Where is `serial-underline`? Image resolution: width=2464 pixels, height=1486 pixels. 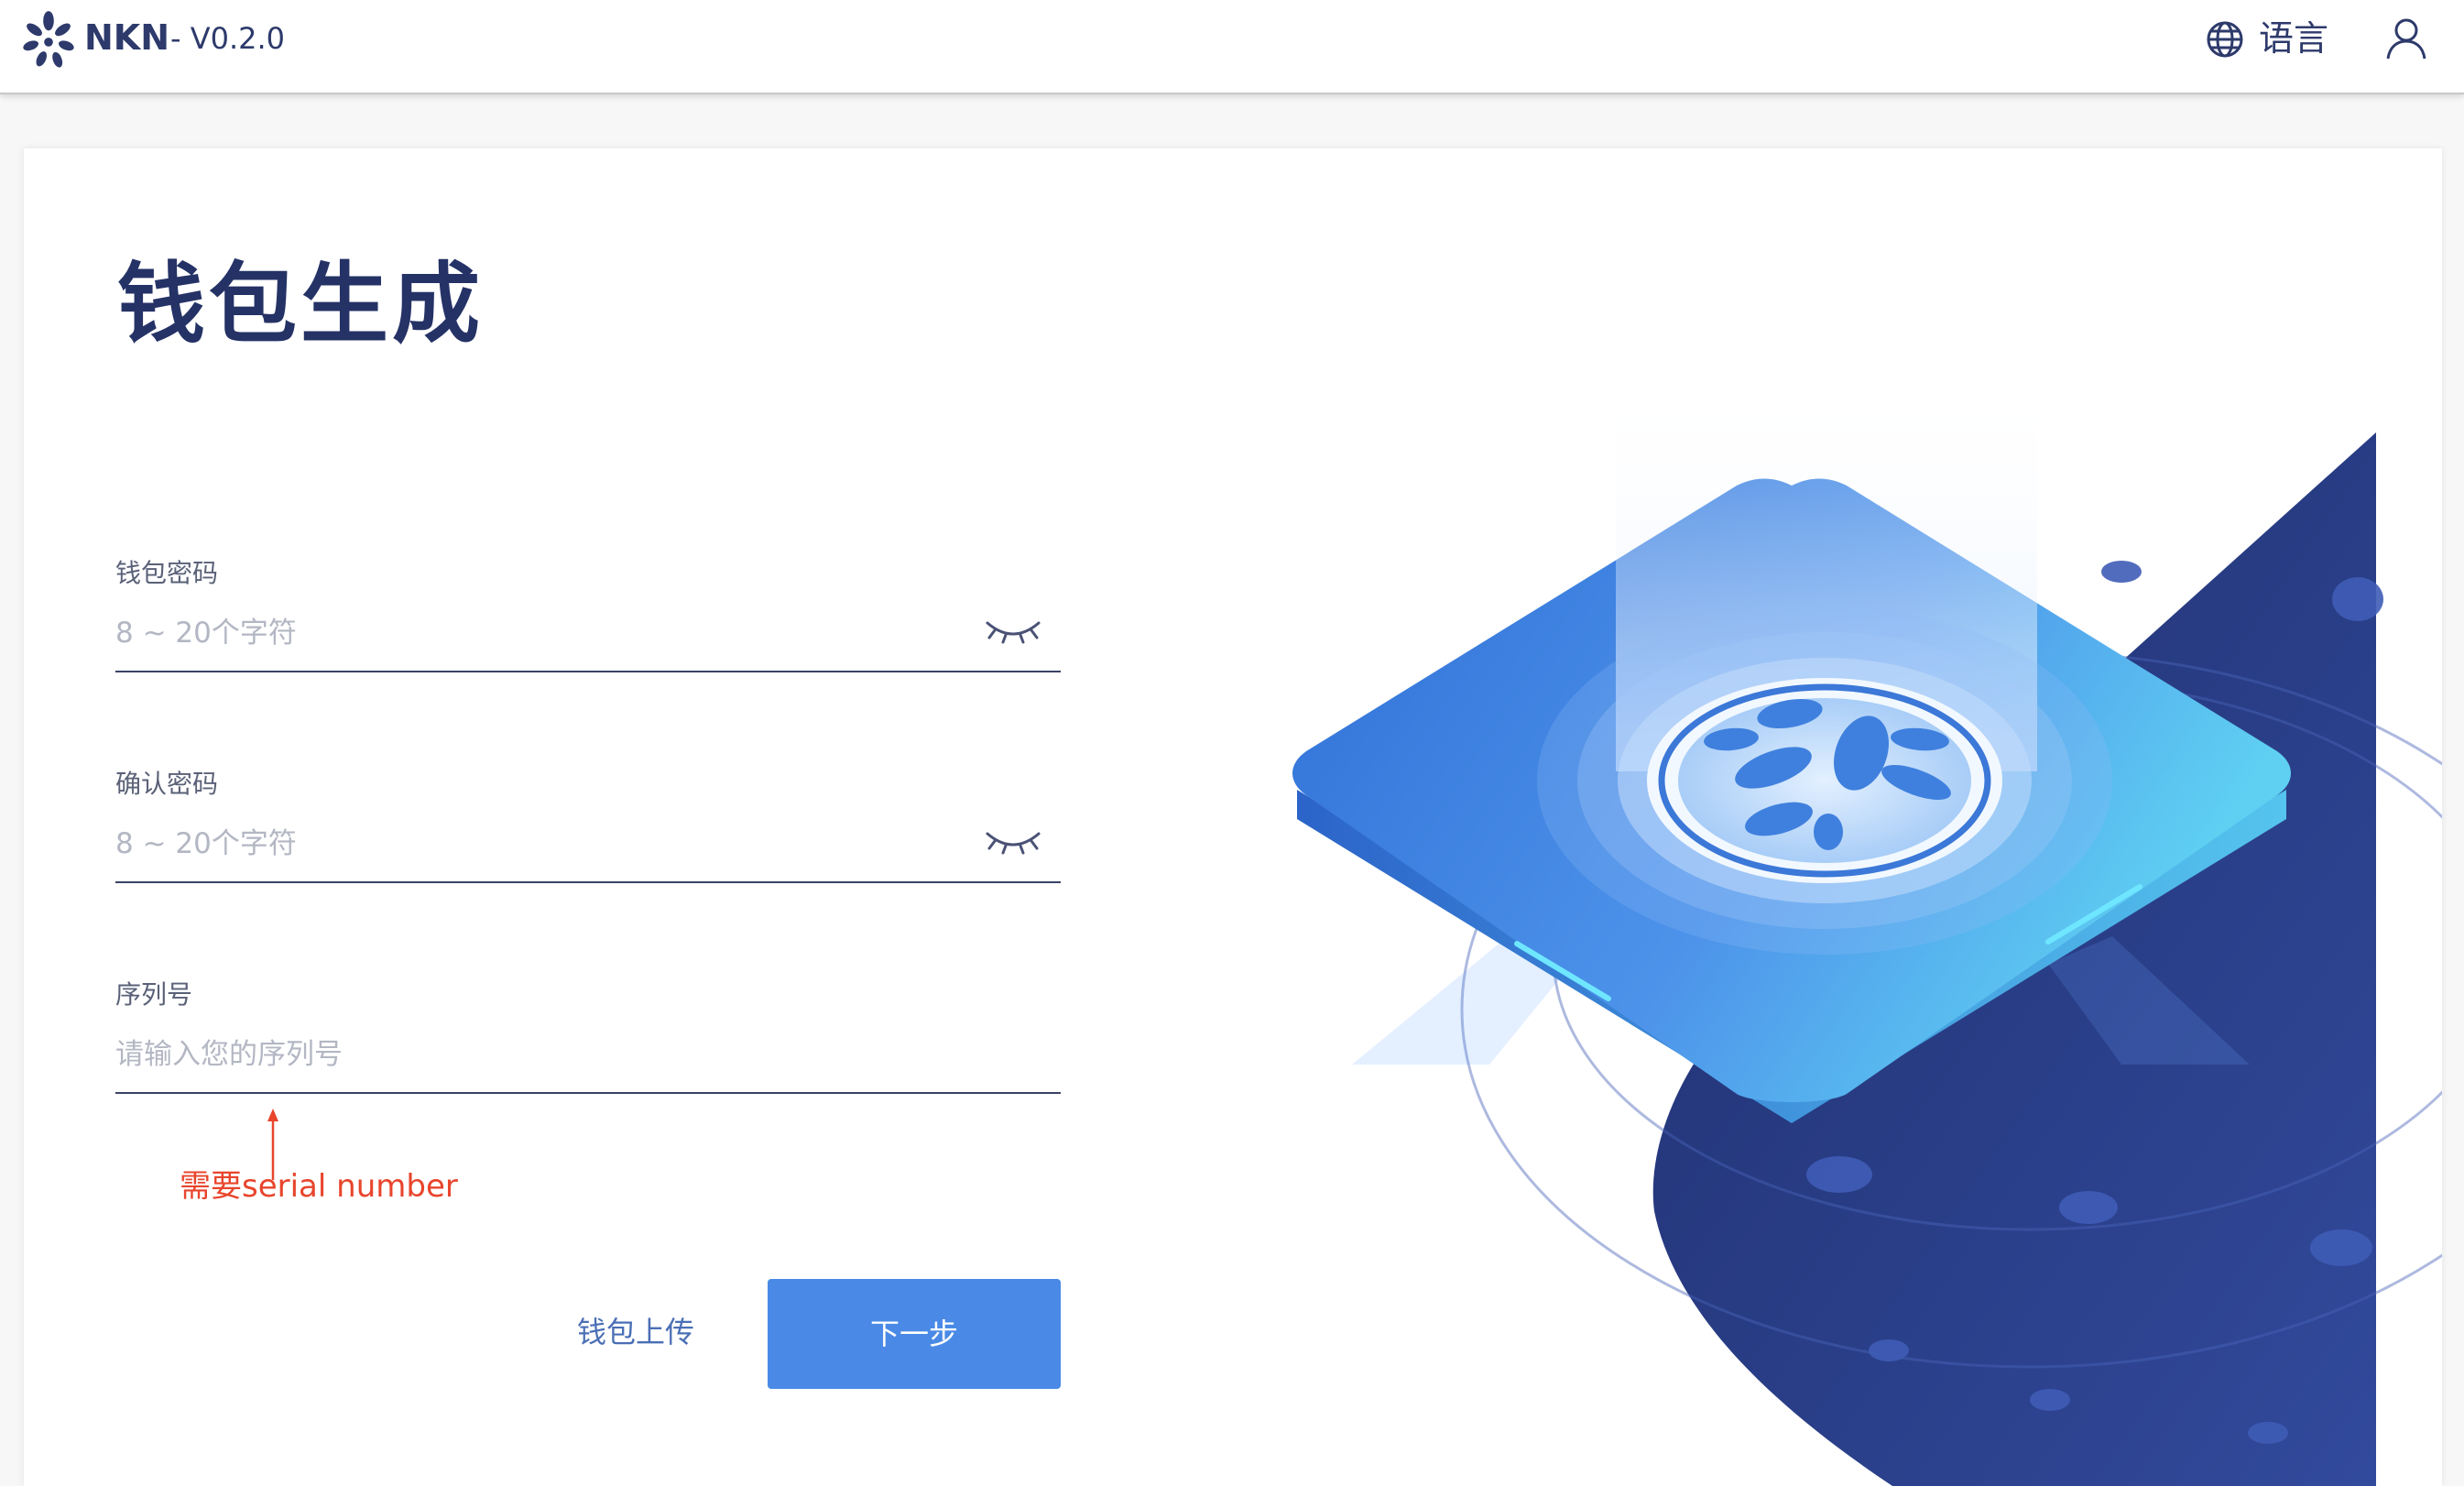
serial-underline is located at coordinates (588, 1093).